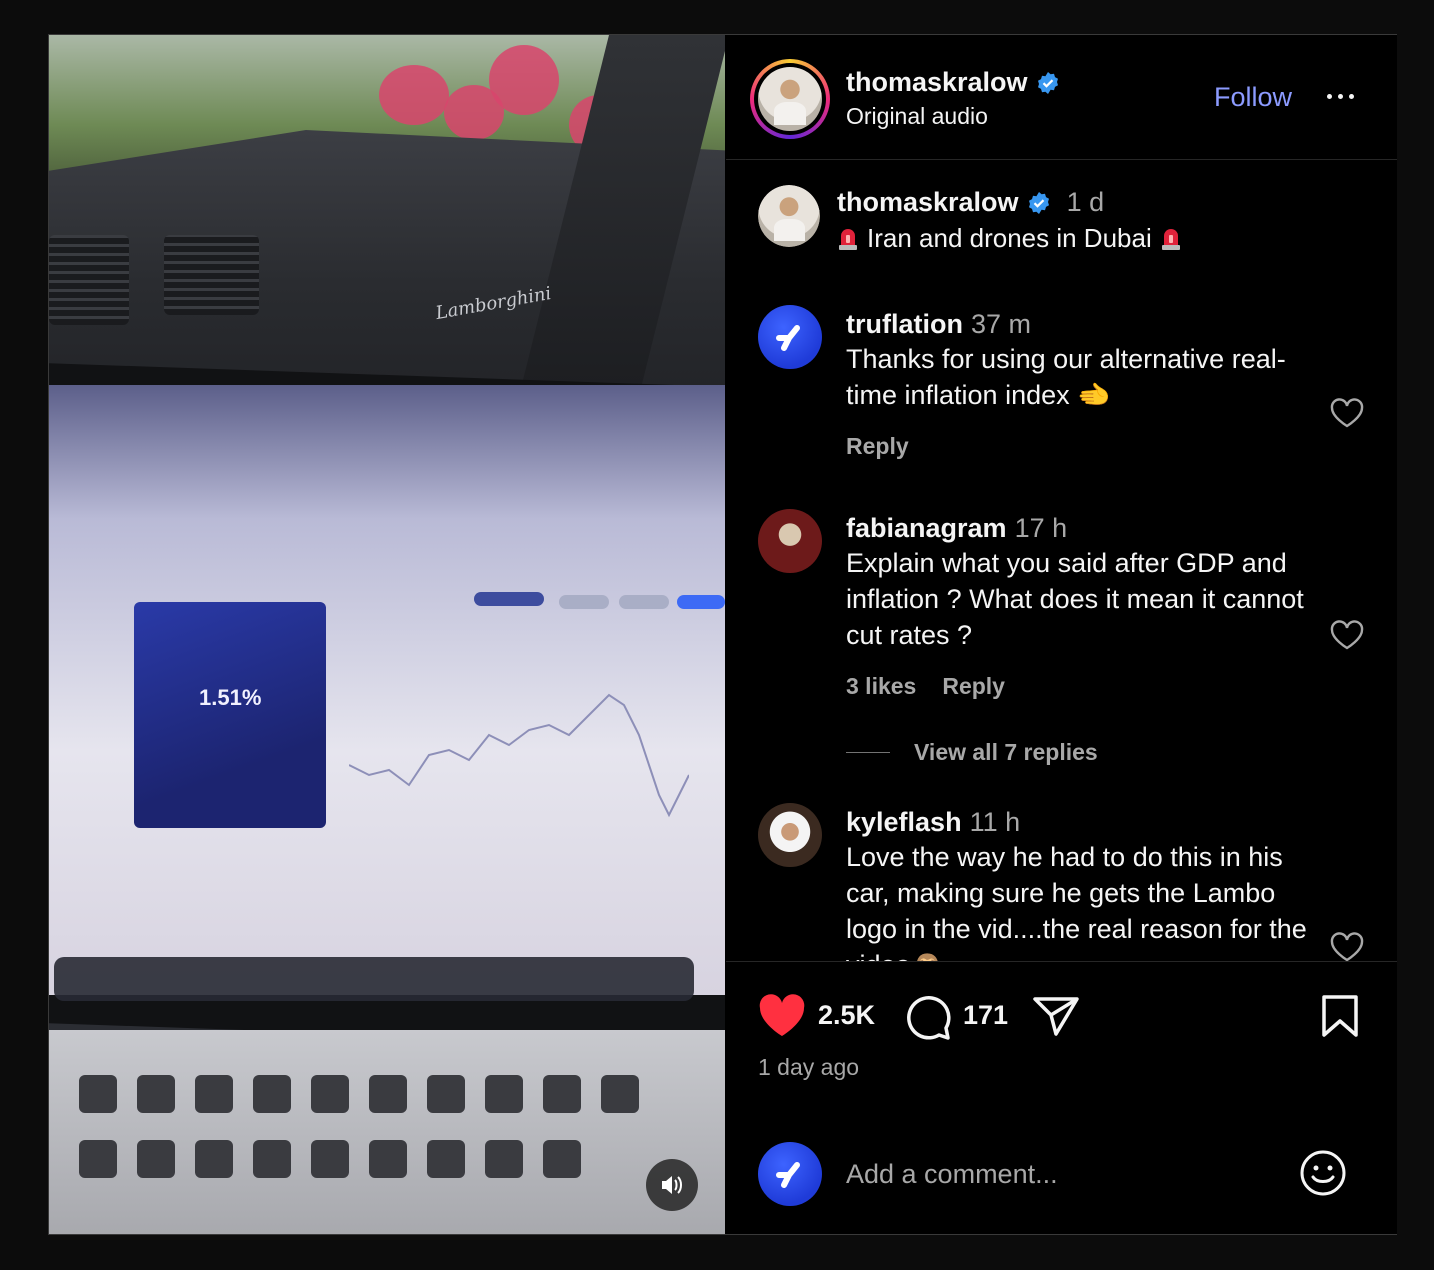  I want to click on laptop-keyboard, so click(387, 1132).